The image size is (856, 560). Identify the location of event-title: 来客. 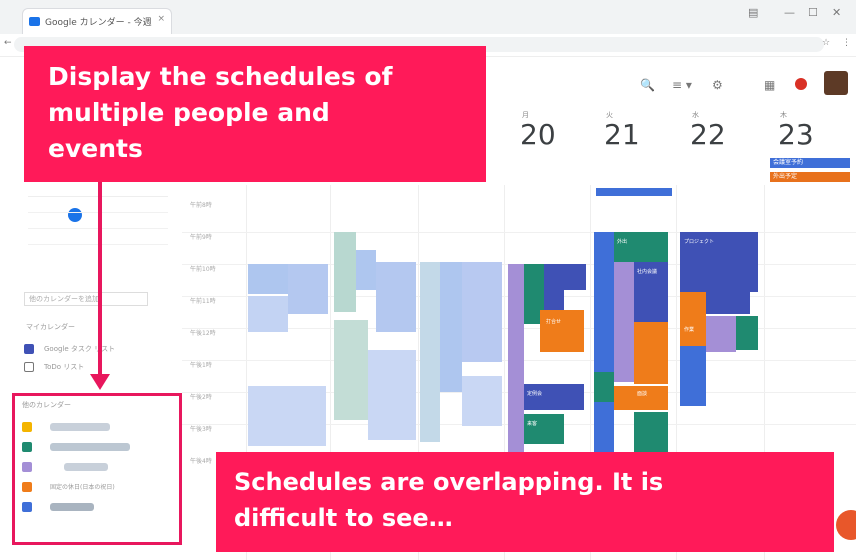
(532, 424).